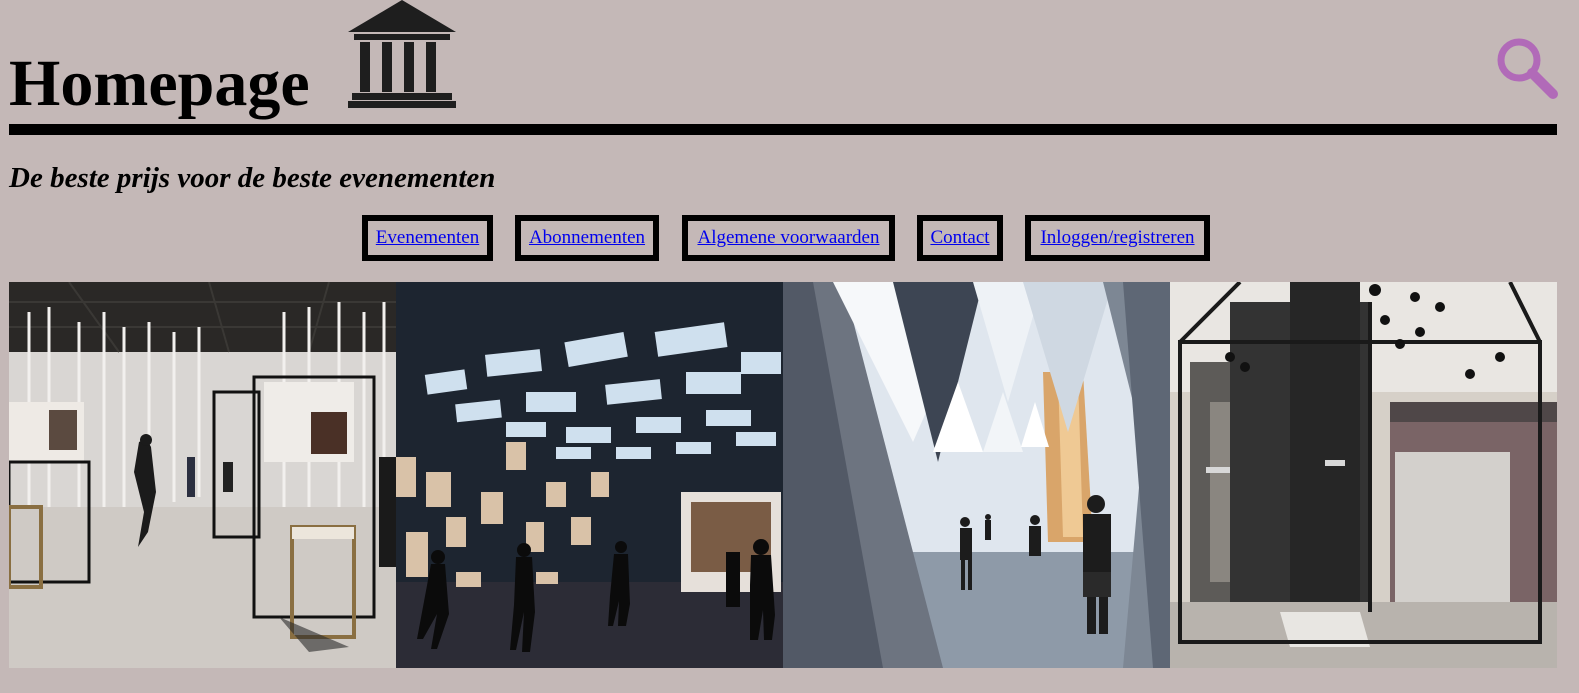  What do you see at coordinates (1527, 68) in the screenshot?
I see `search-icon` at bounding box center [1527, 68].